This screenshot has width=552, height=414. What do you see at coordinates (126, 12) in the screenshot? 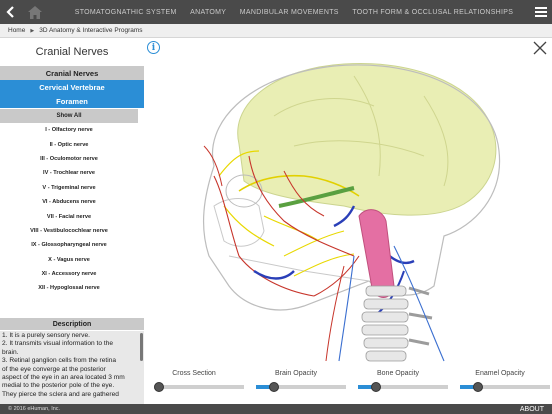
I see `nav-stomatognathic-system: STOMATOGNATHIC SYSTEM` at bounding box center [126, 12].